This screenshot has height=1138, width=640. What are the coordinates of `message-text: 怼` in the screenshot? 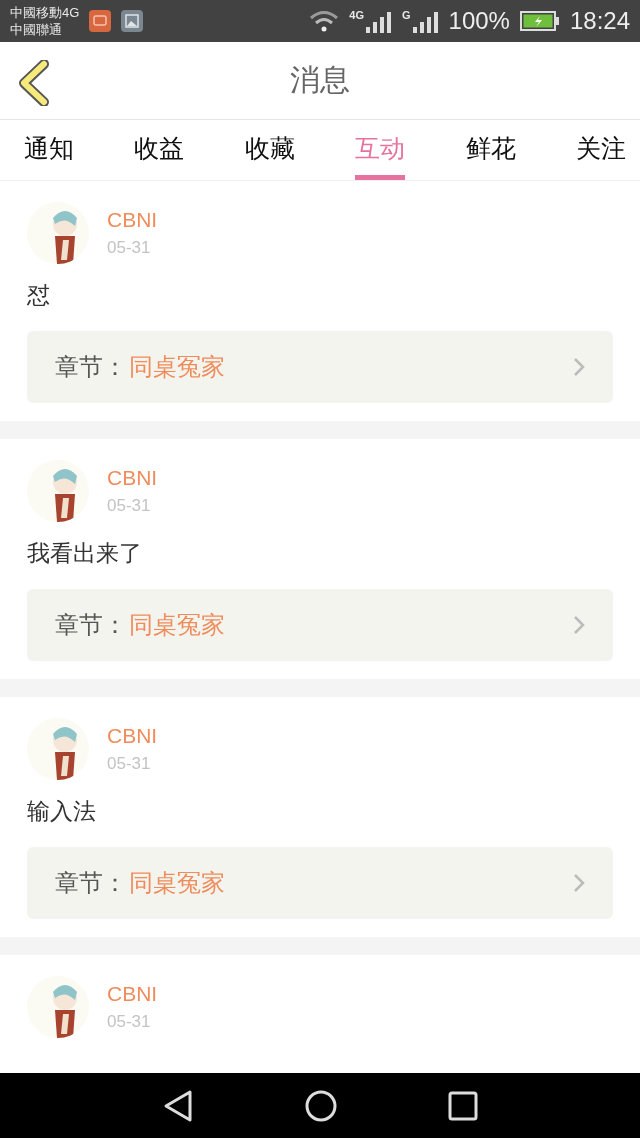 It's located at (39, 295).